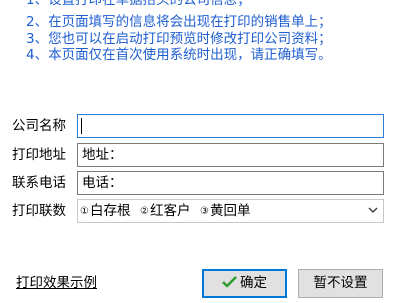 Image resolution: width=400 pixels, height=303 pixels. I want to click on copies-label: 打印联数, so click(39, 211).